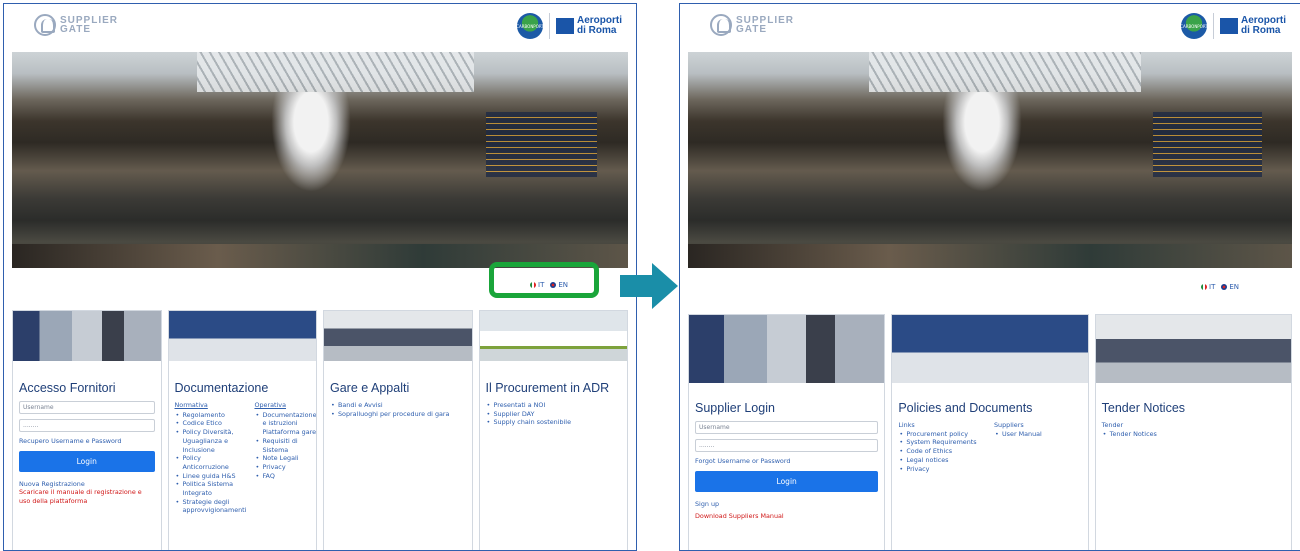 This screenshot has height=551, width=1300. What do you see at coordinates (906, 425) in the screenshot?
I see `col-head-links: Links` at bounding box center [906, 425].